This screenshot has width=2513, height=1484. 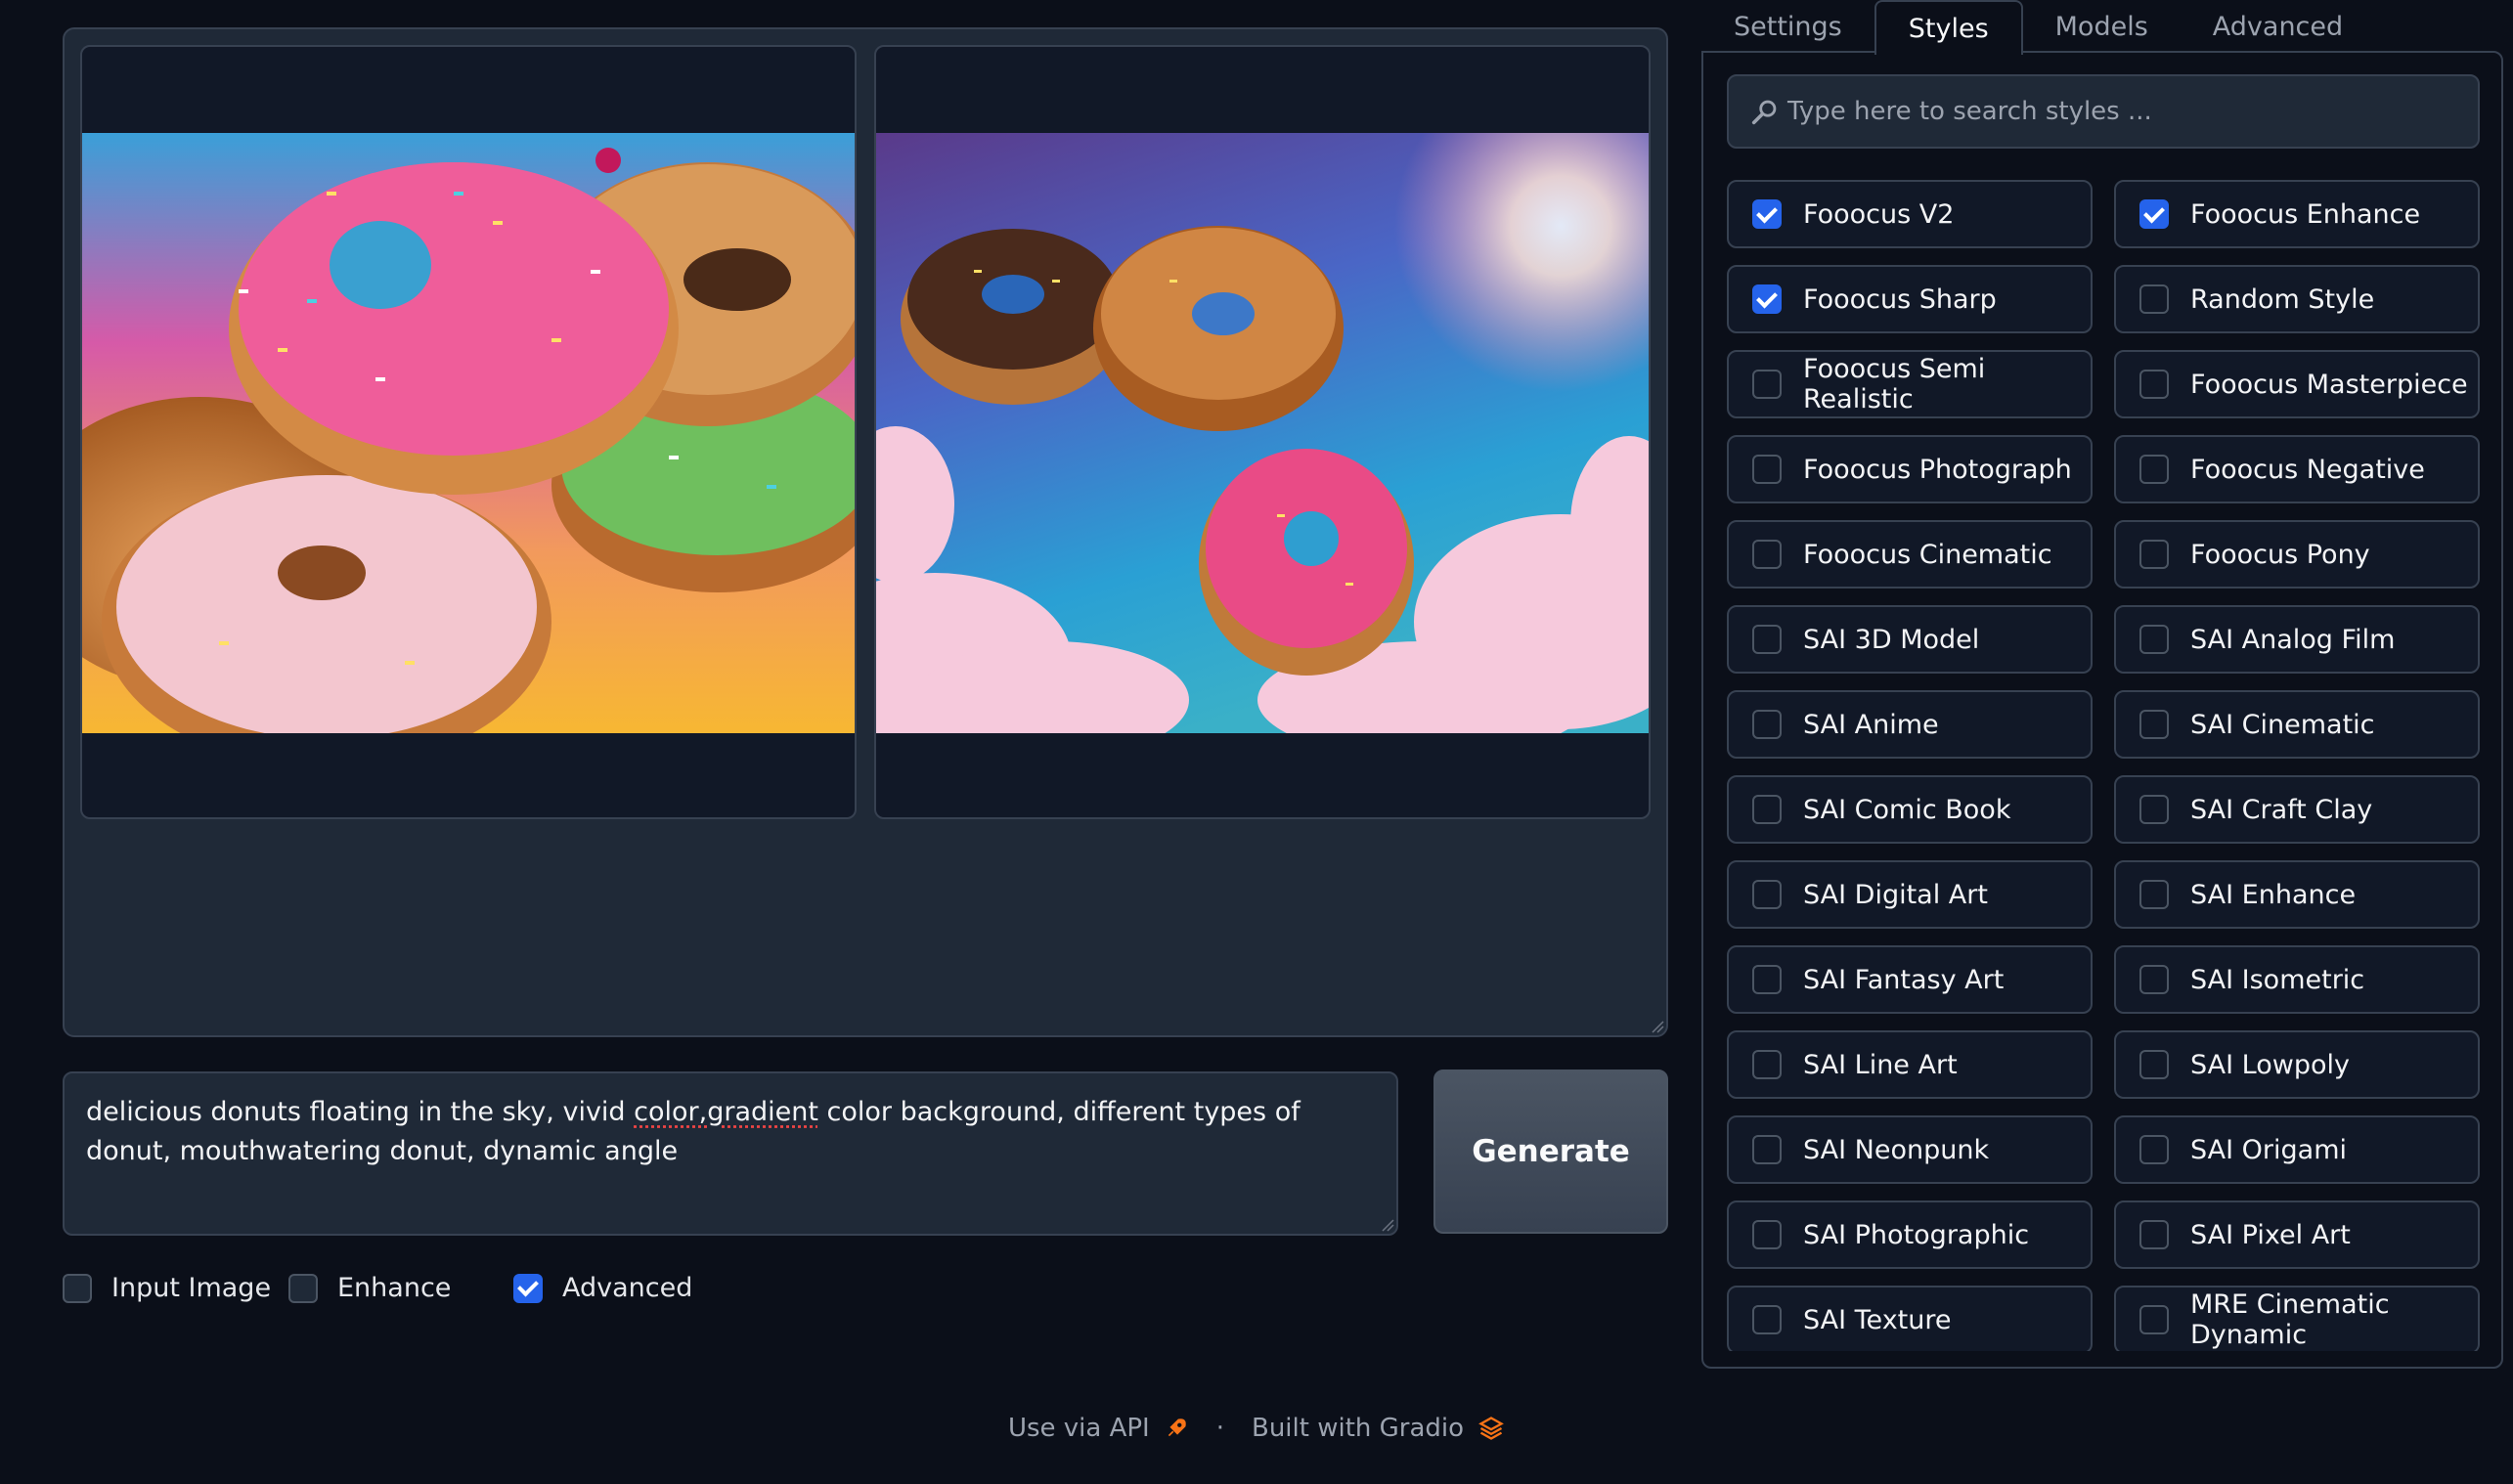 What do you see at coordinates (2297, 469) in the screenshot?
I see `style-option-fooocus-negative: Fooocus Negative` at bounding box center [2297, 469].